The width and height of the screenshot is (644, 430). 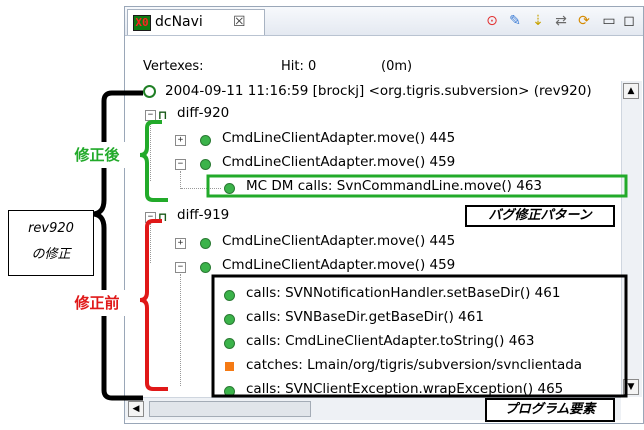 What do you see at coordinates (153, 305) in the screenshot?
I see `before-fix-bracket` at bounding box center [153, 305].